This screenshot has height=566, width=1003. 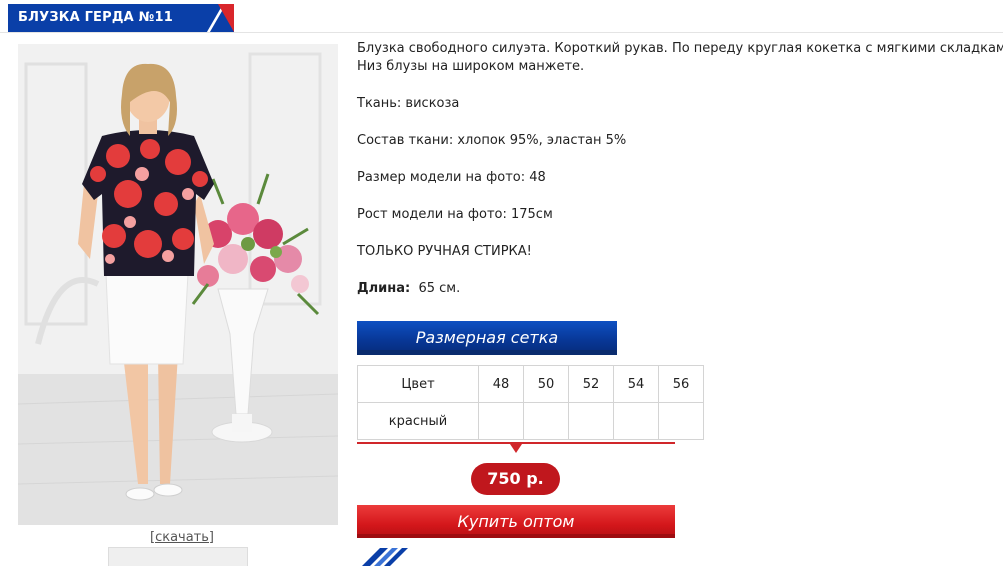 I want to click on description-line-2: Низ блузы на широком манжете., so click(x=471, y=66).